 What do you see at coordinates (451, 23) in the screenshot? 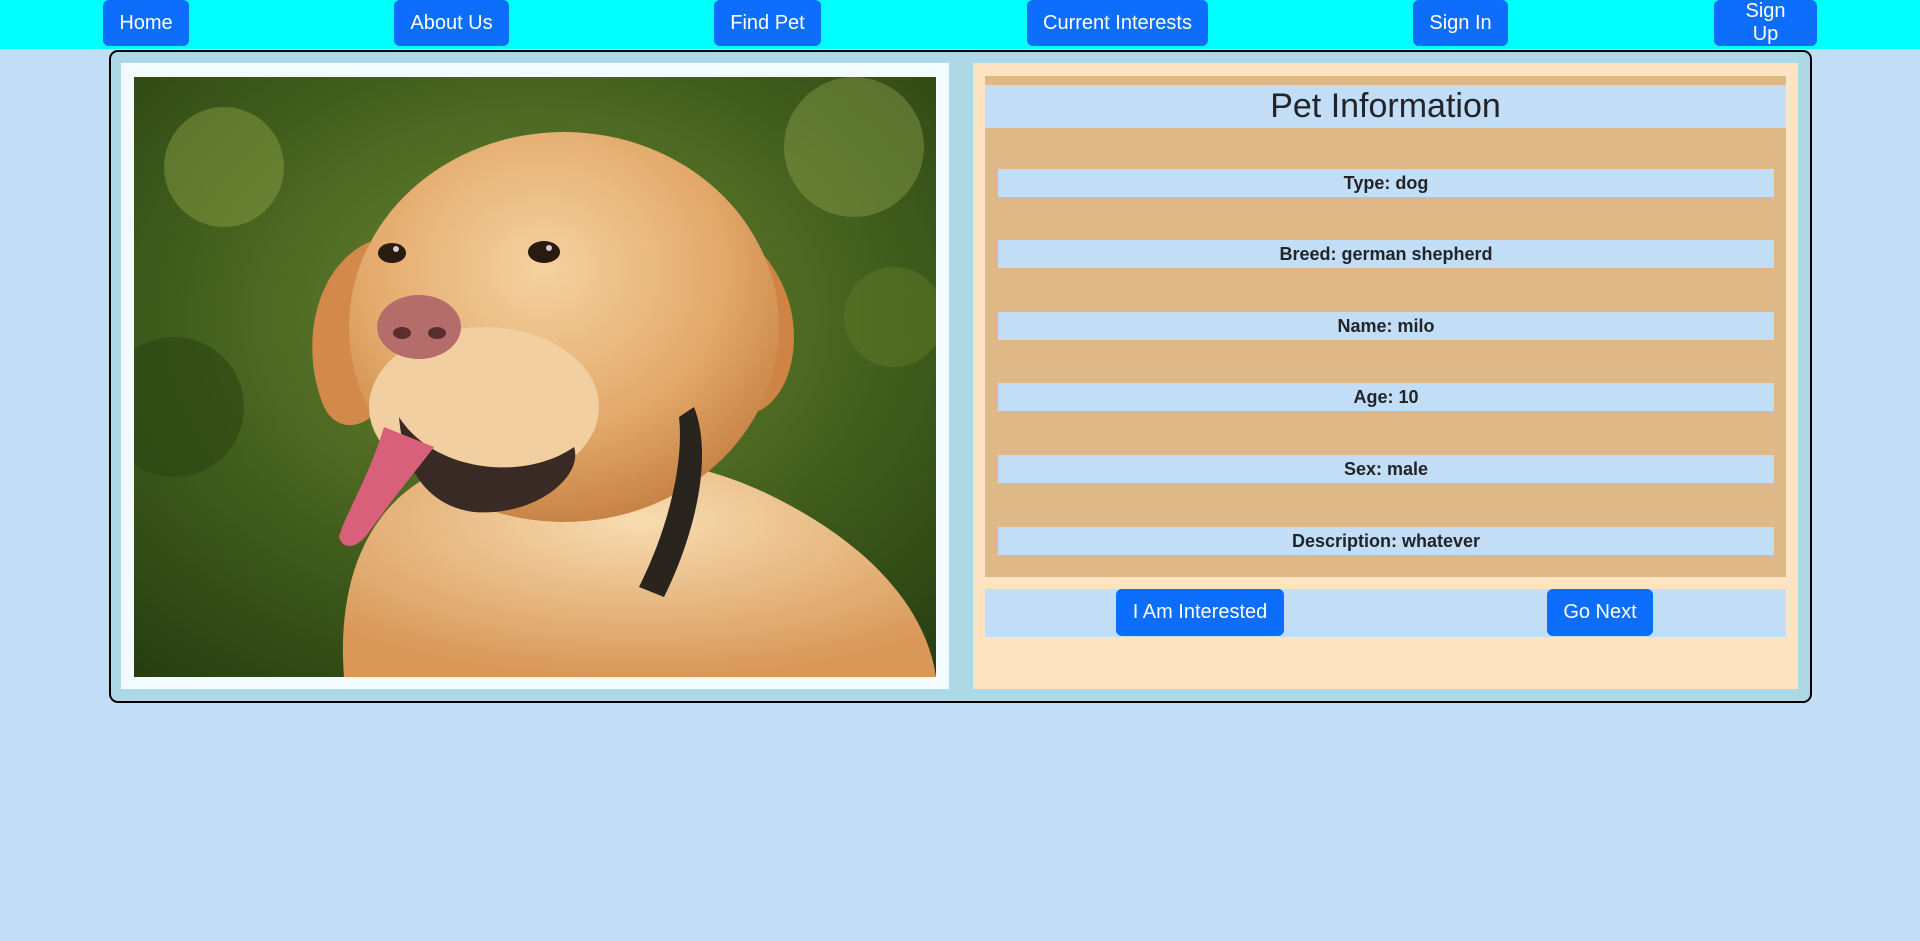
I see `nav-about-button: About Us` at bounding box center [451, 23].